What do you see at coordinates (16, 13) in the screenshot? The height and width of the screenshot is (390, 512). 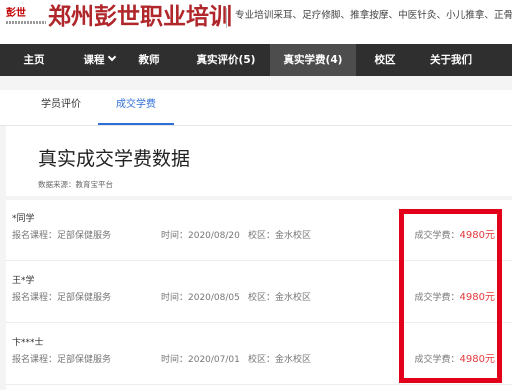 I see `logo-text: 彭世` at bounding box center [16, 13].